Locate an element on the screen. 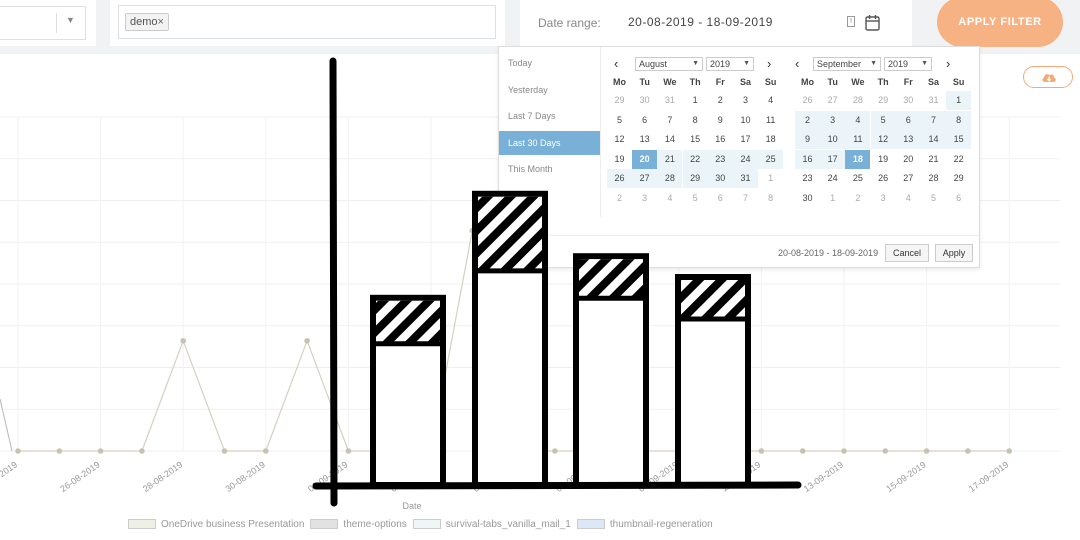  calendar-day: 19 is located at coordinates (619, 159).